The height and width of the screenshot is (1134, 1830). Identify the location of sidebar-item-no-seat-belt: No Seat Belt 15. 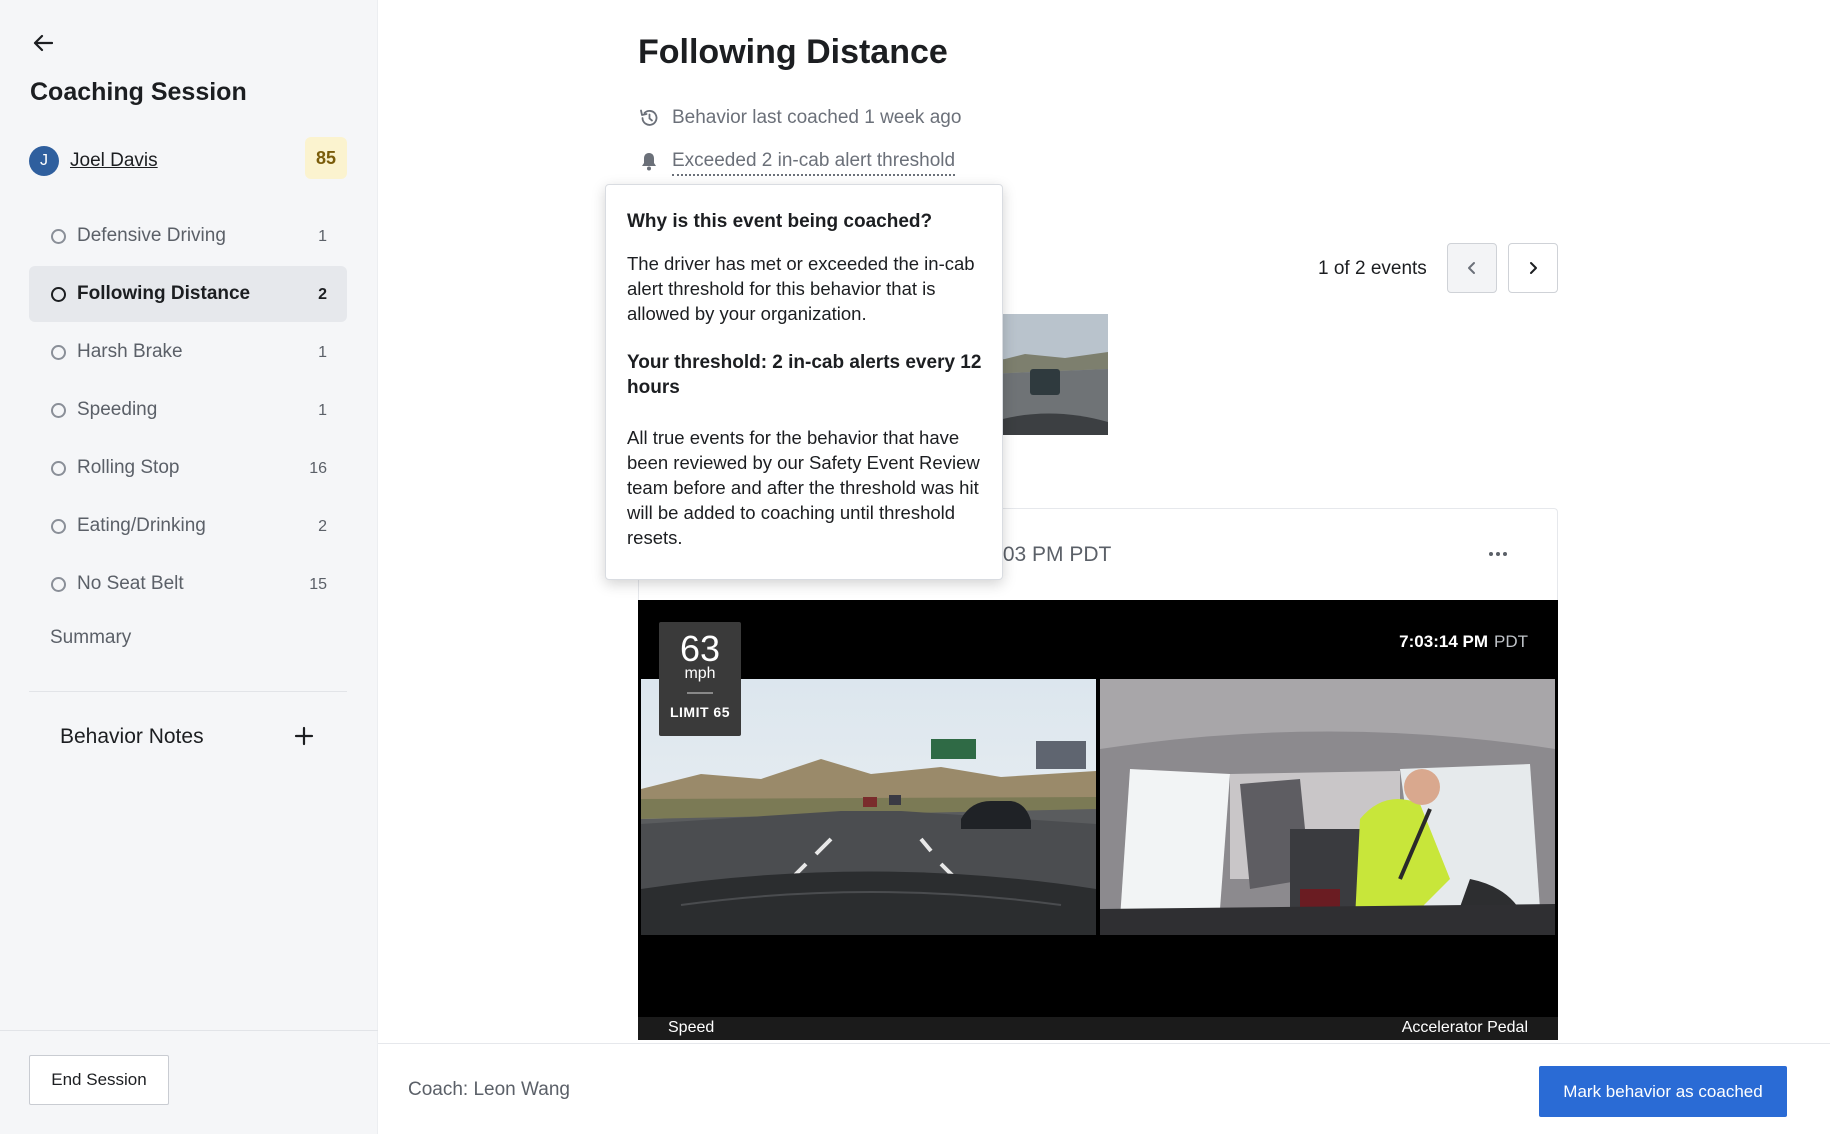
(188, 584).